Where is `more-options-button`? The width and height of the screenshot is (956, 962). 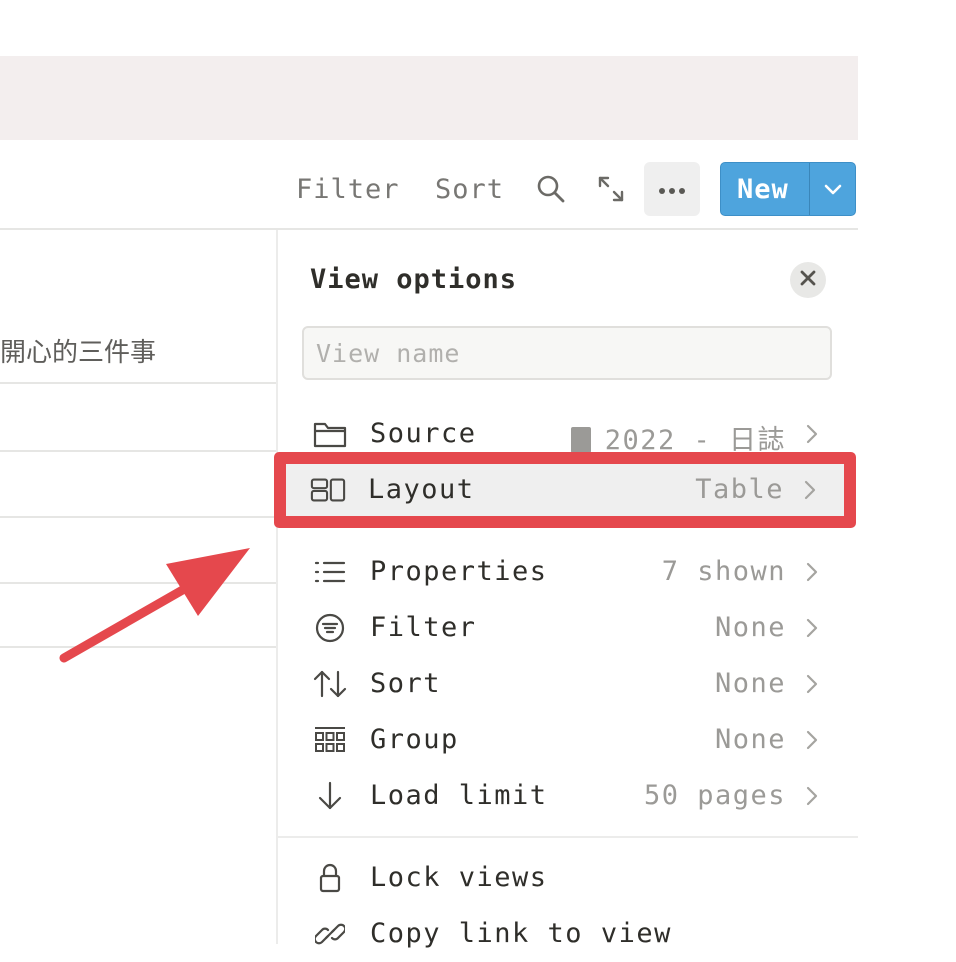 more-options-button is located at coordinates (672, 189).